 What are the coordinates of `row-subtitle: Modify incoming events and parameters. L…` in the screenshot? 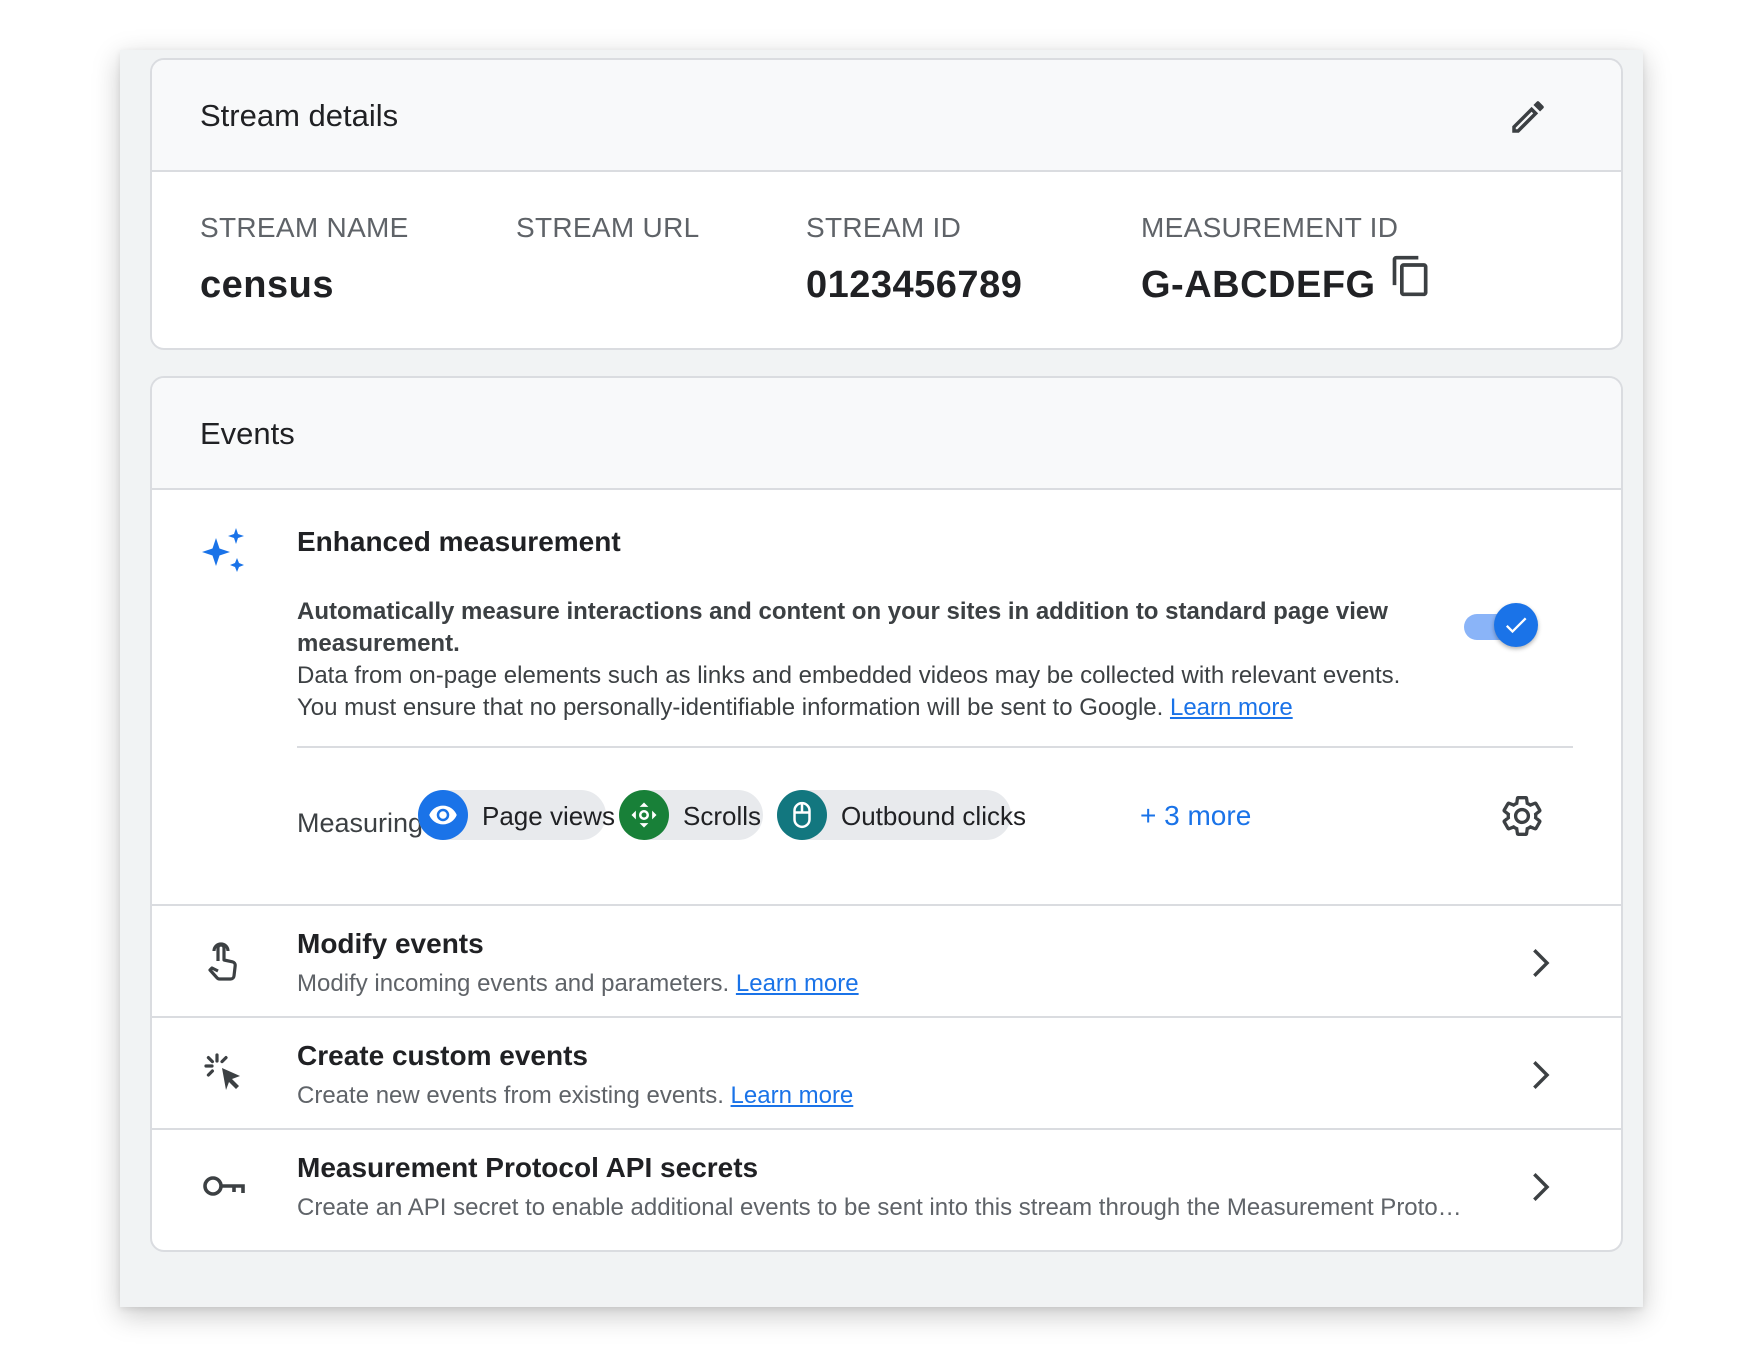 It's located at (885, 984).